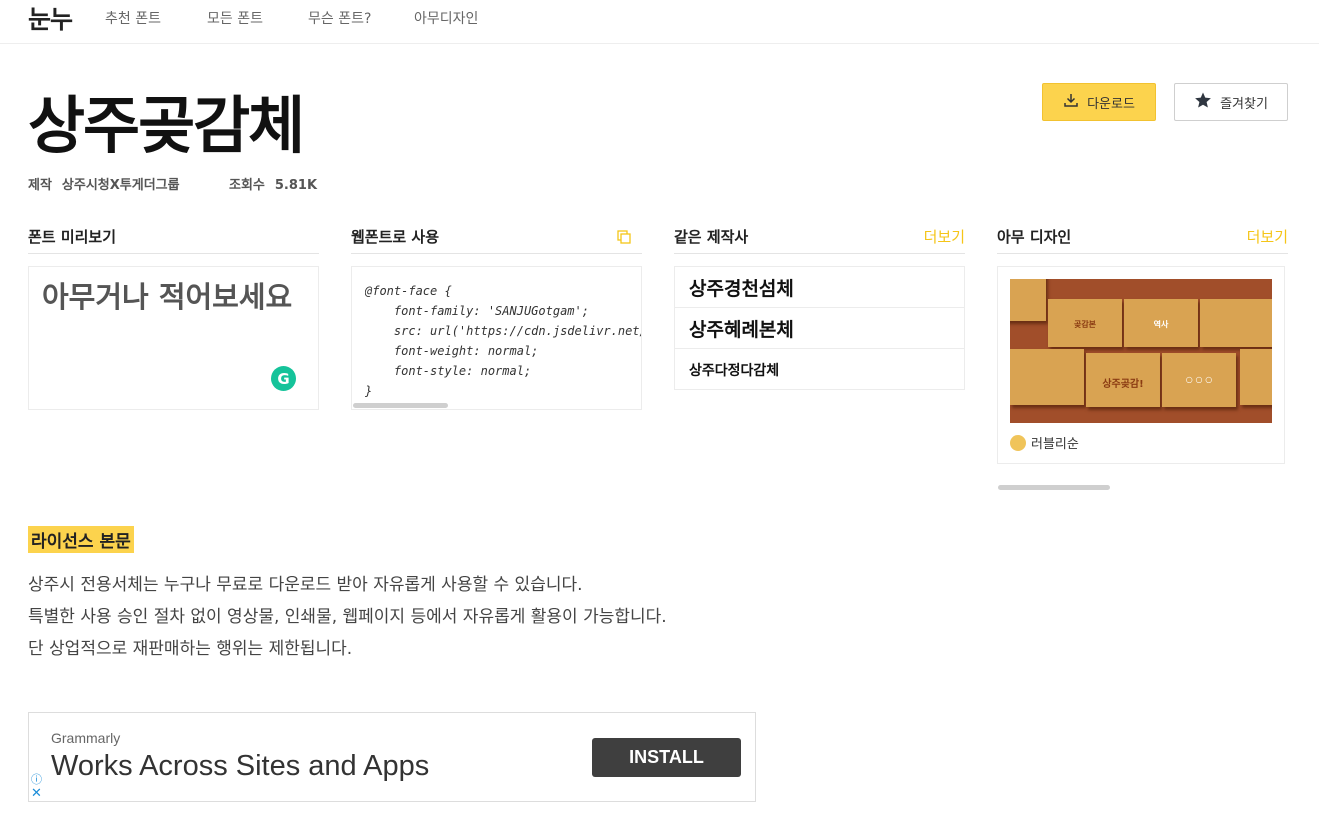 The height and width of the screenshot is (822, 1319). What do you see at coordinates (819, 287) in the screenshot?
I see `same-maker-font-item: 상주경천섬체` at bounding box center [819, 287].